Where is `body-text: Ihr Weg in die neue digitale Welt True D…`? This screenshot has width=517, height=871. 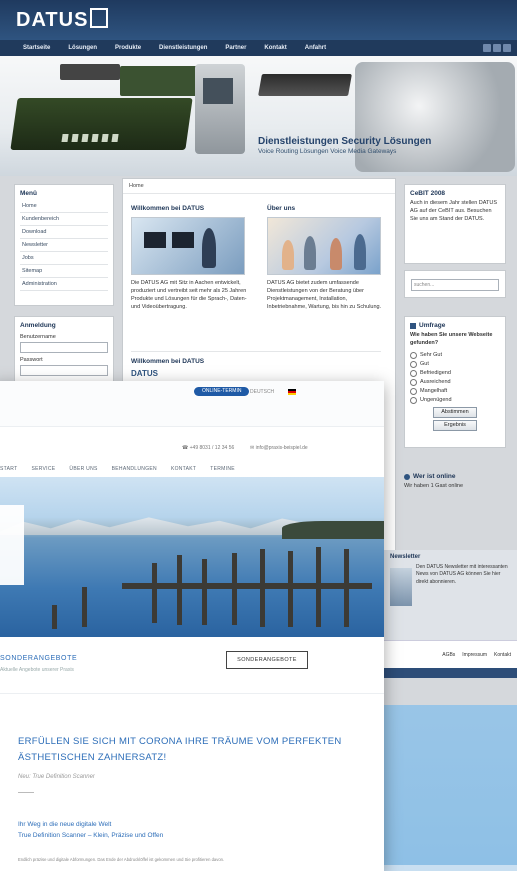
body-text: Ihr Weg in die neue digitale Welt True D… is located at coordinates (90, 830).